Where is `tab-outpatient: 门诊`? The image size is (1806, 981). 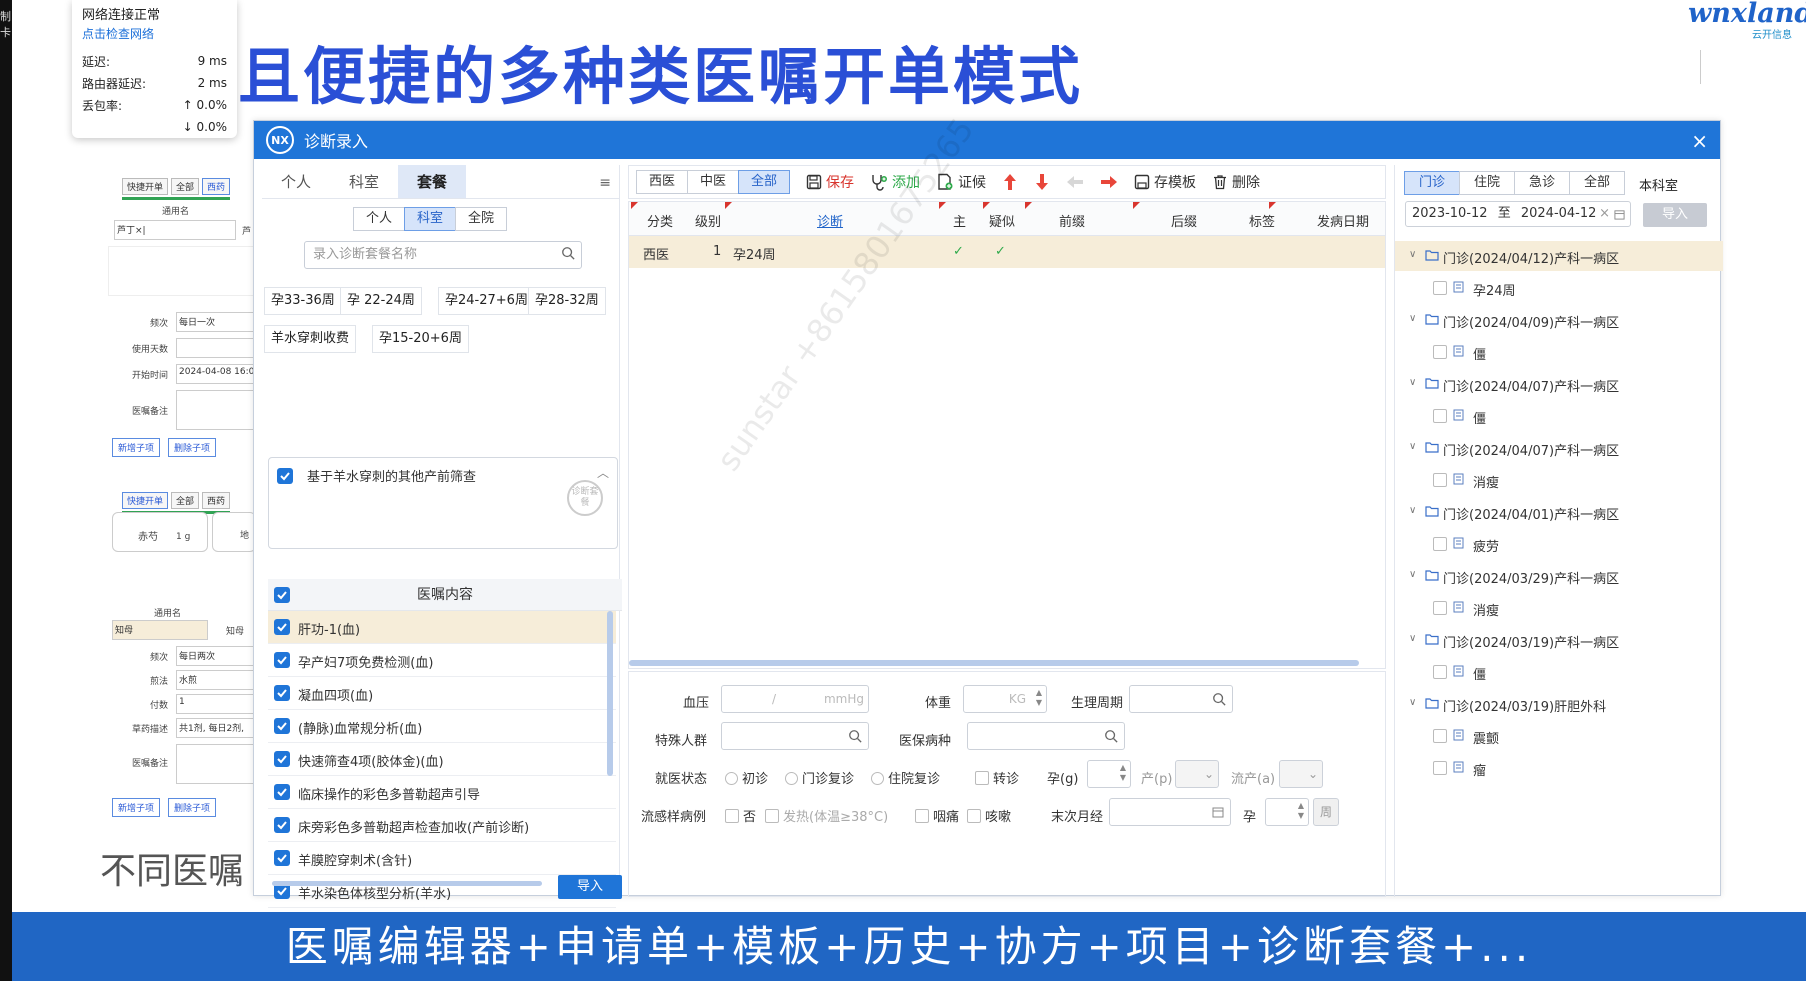
tab-outpatient: 门诊 is located at coordinates (1432, 183).